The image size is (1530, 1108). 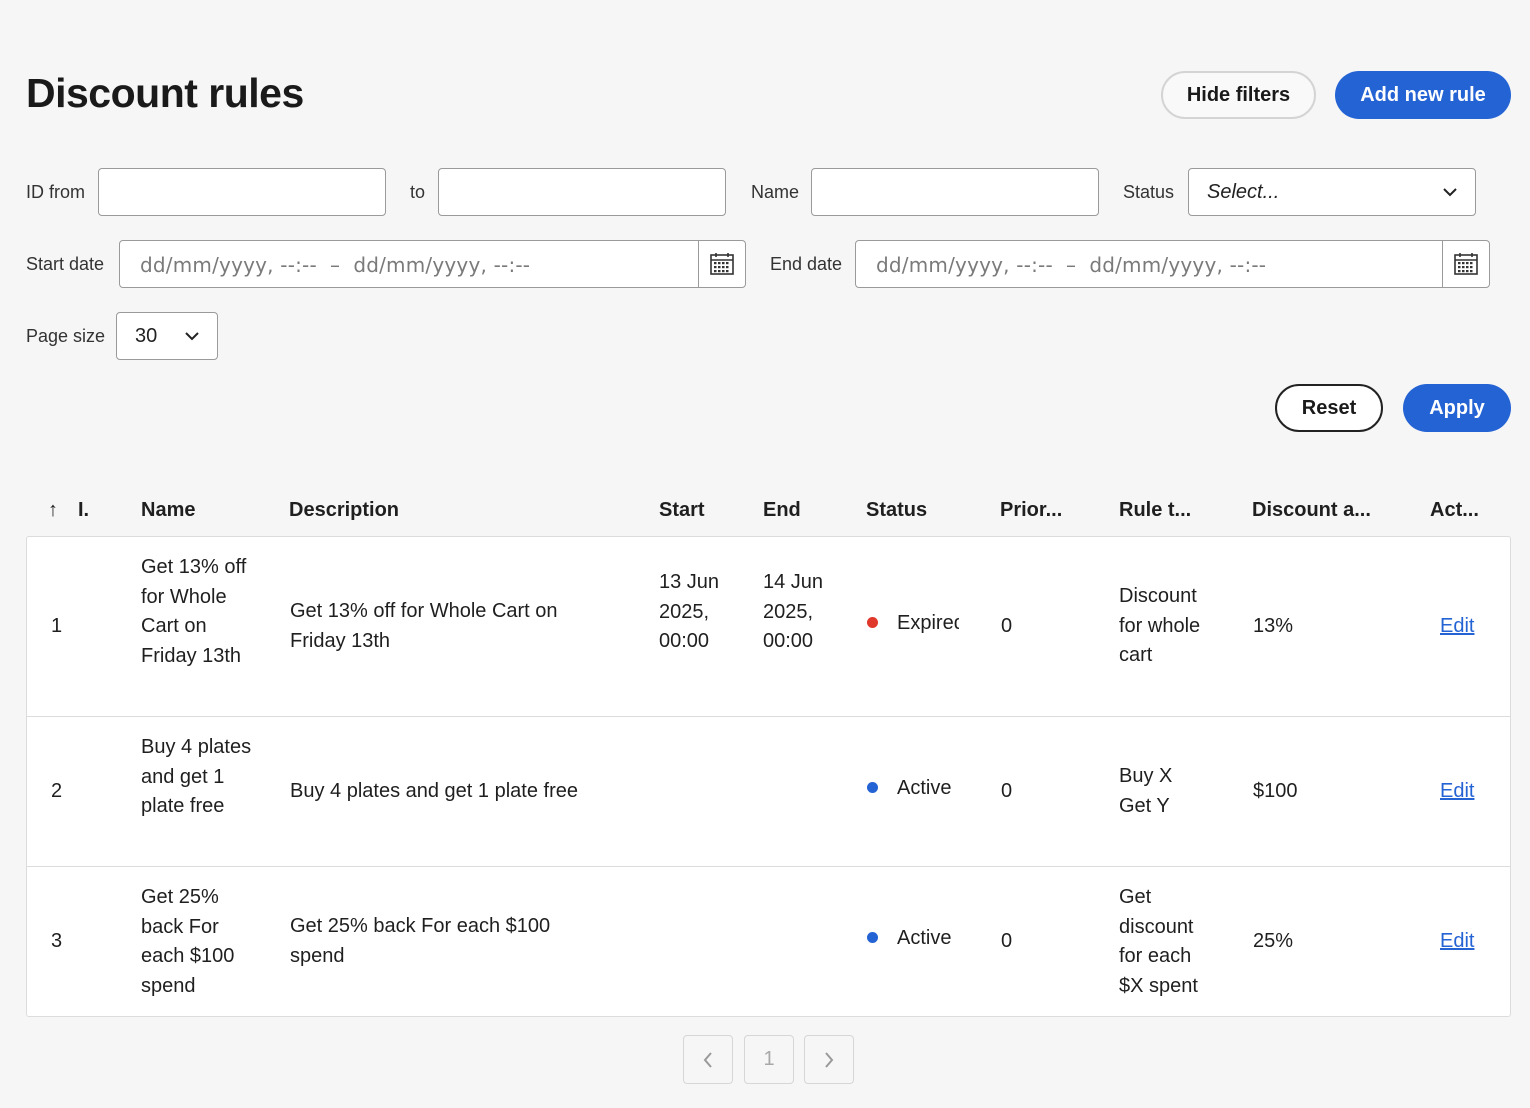 I want to click on page-title: Discount rules, so click(x=165, y=93).